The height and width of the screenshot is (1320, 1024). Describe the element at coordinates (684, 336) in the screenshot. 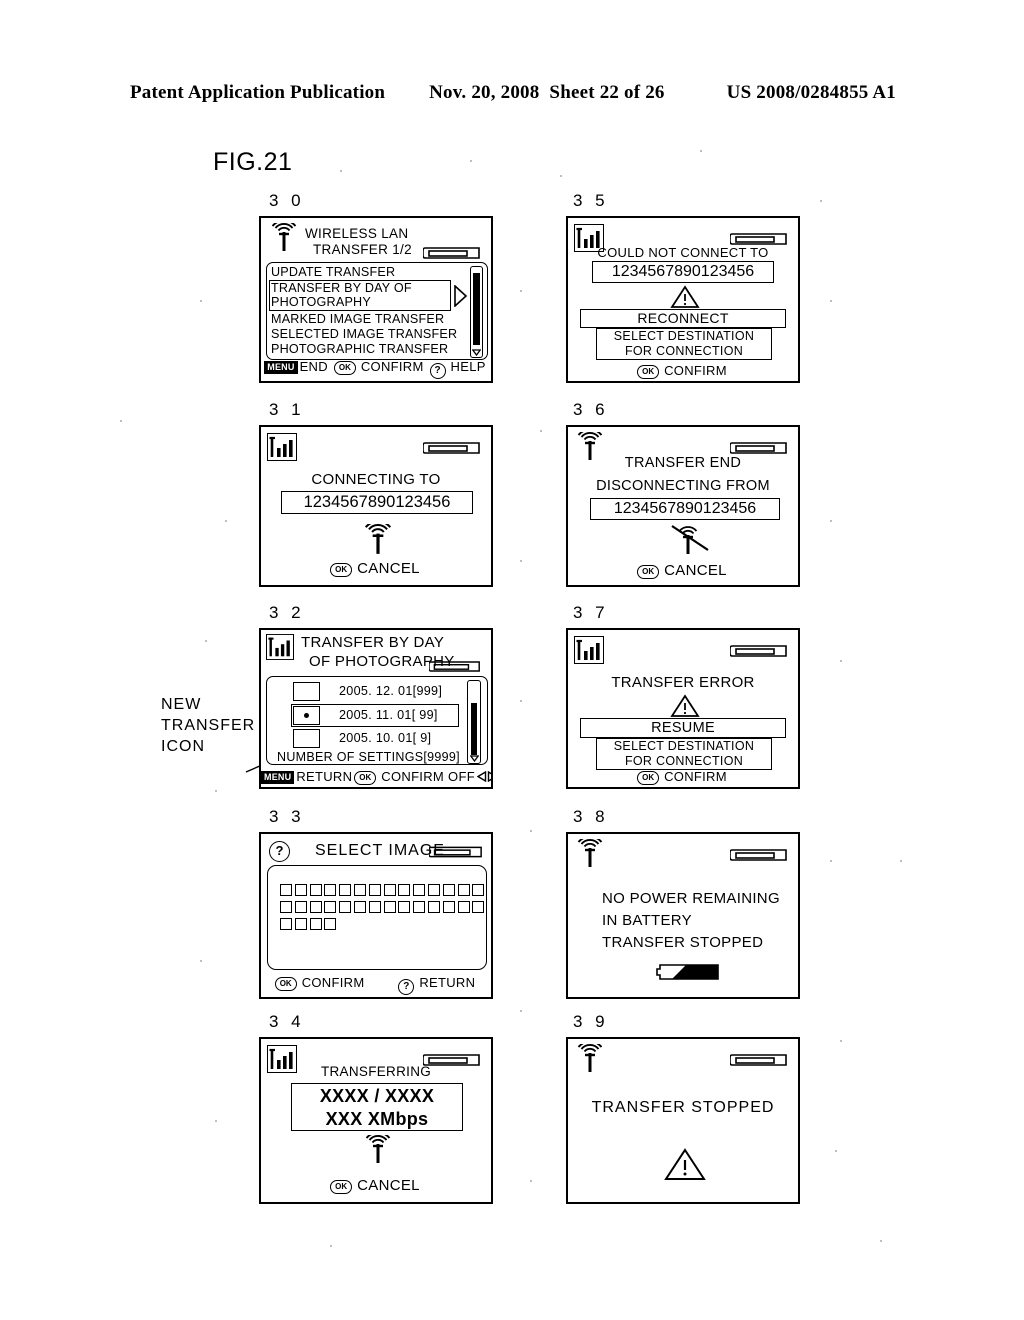

I see `screen-35-sub-line-1: SELECT DESTINATION` at that location.